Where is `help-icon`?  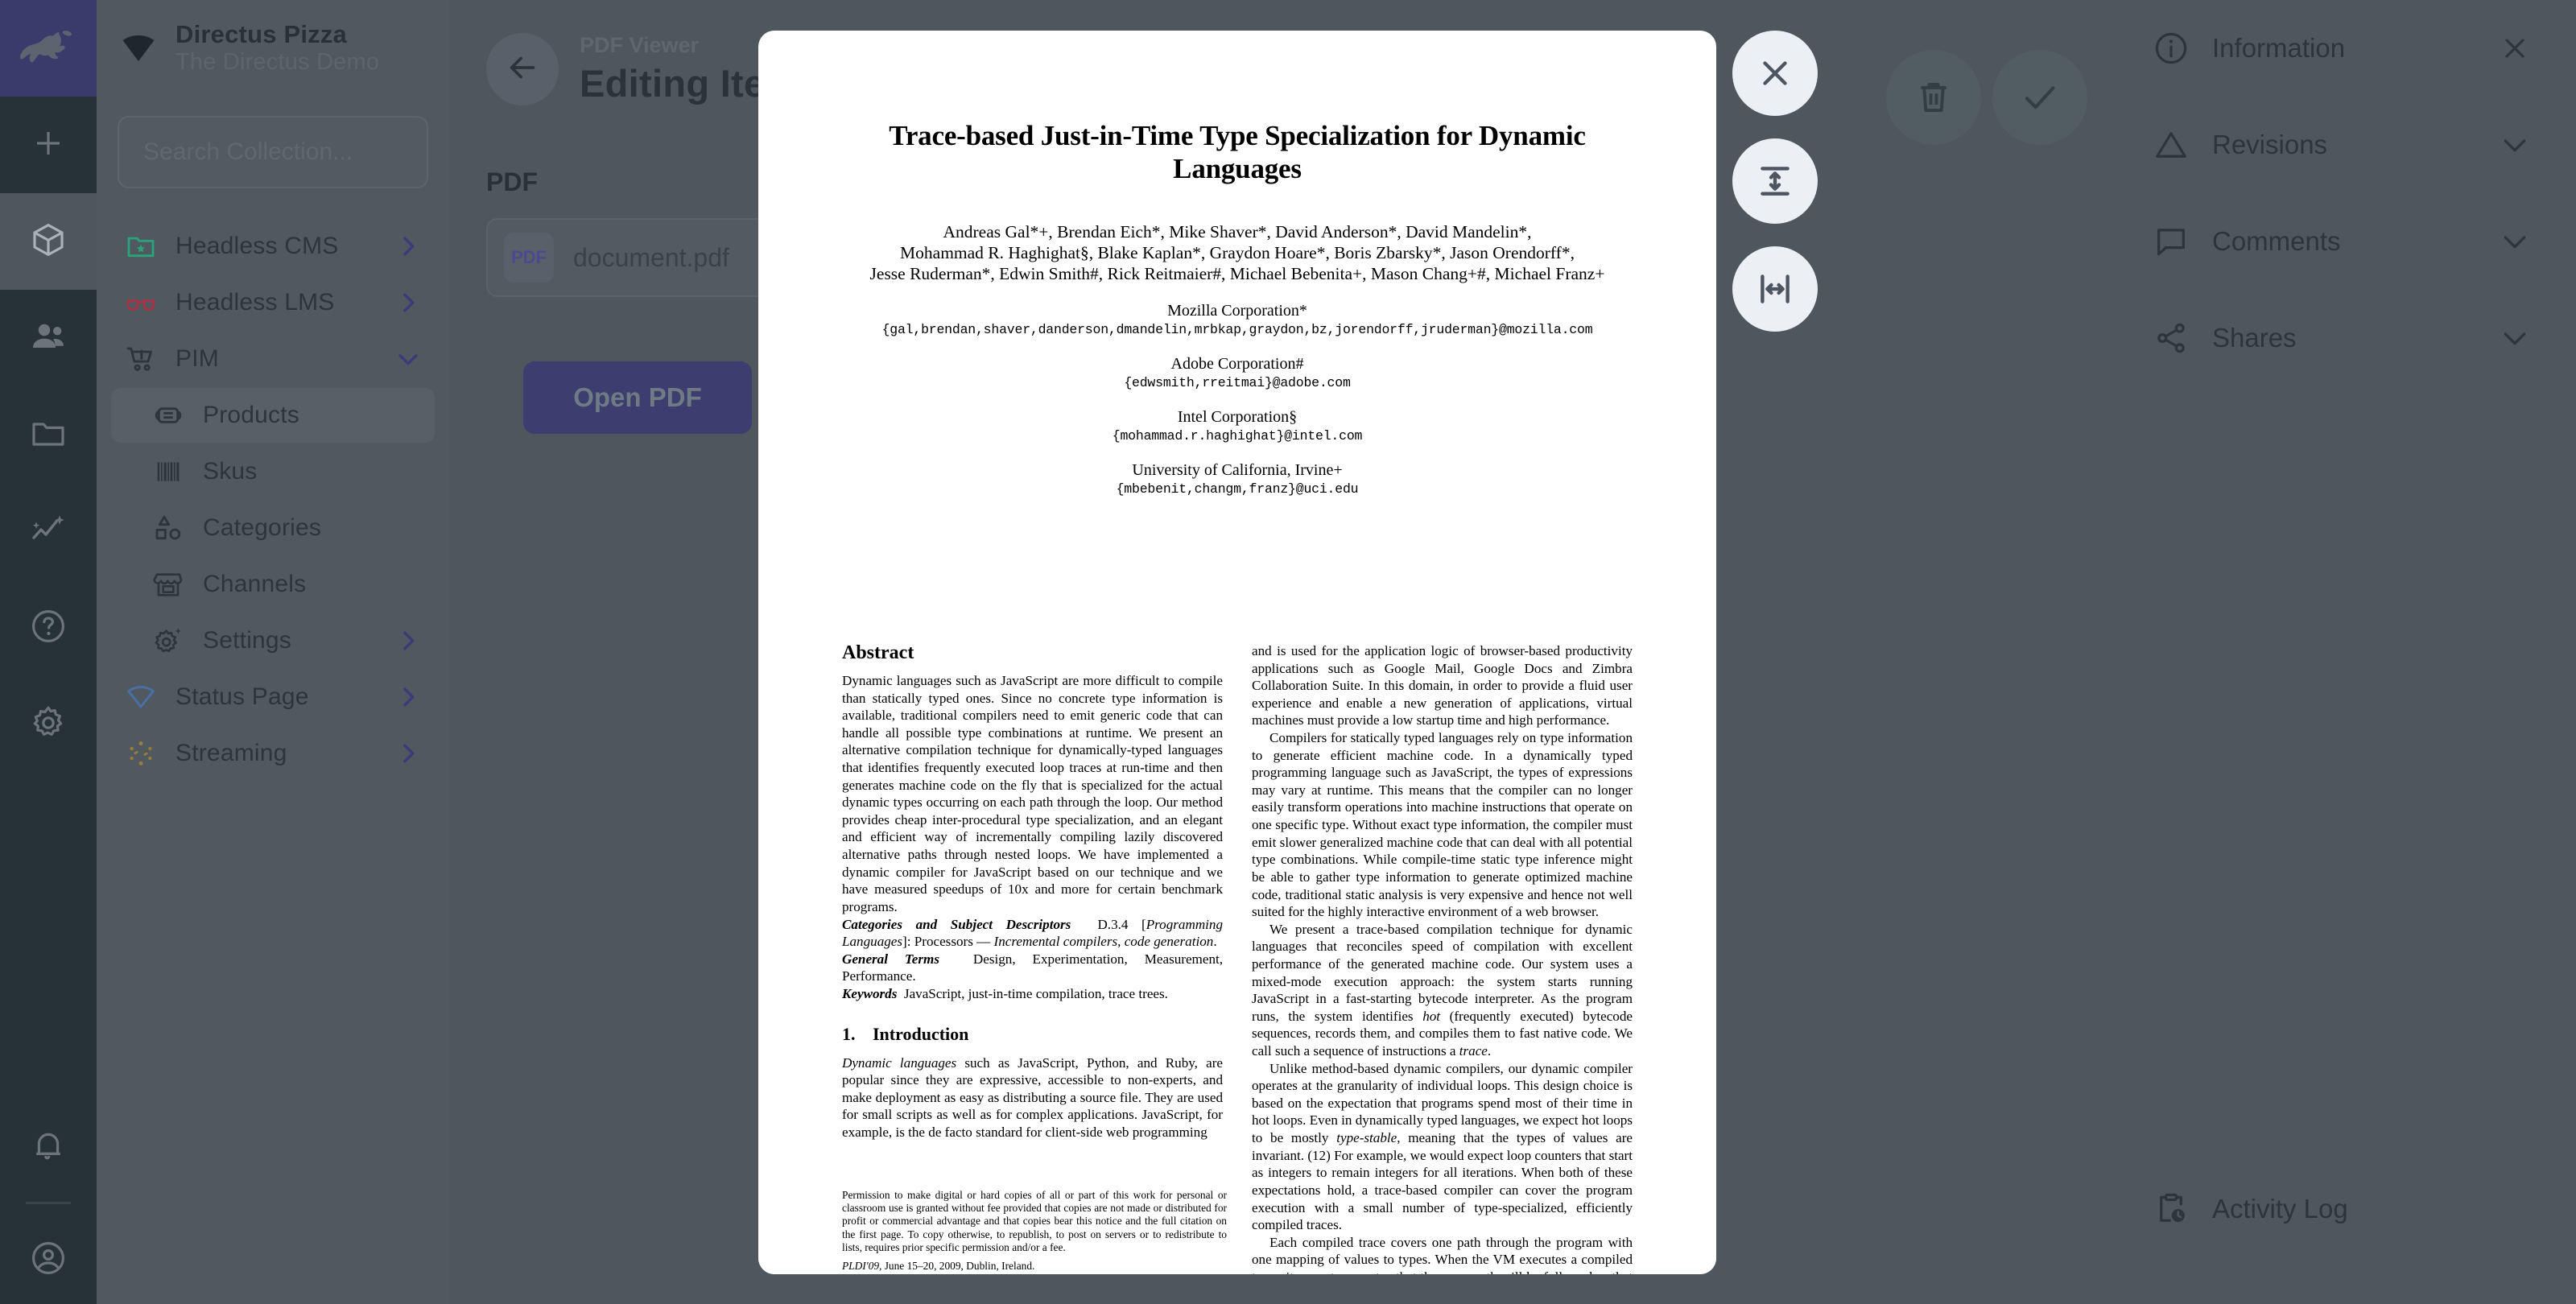
help-icon is located at coordinates (48, 628).